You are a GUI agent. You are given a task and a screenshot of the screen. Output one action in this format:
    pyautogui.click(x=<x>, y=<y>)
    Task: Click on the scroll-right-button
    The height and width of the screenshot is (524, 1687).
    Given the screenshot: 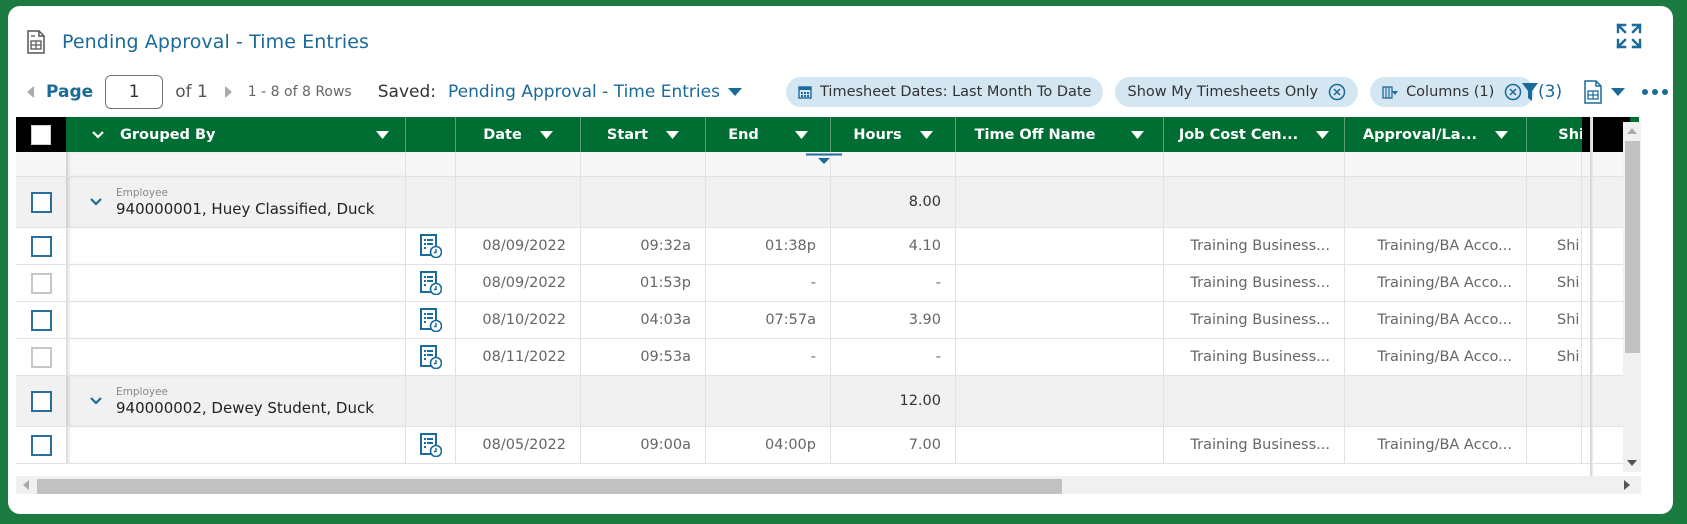 What is the action you would take?
    pyautogui.click(x=1627, y=485)
    